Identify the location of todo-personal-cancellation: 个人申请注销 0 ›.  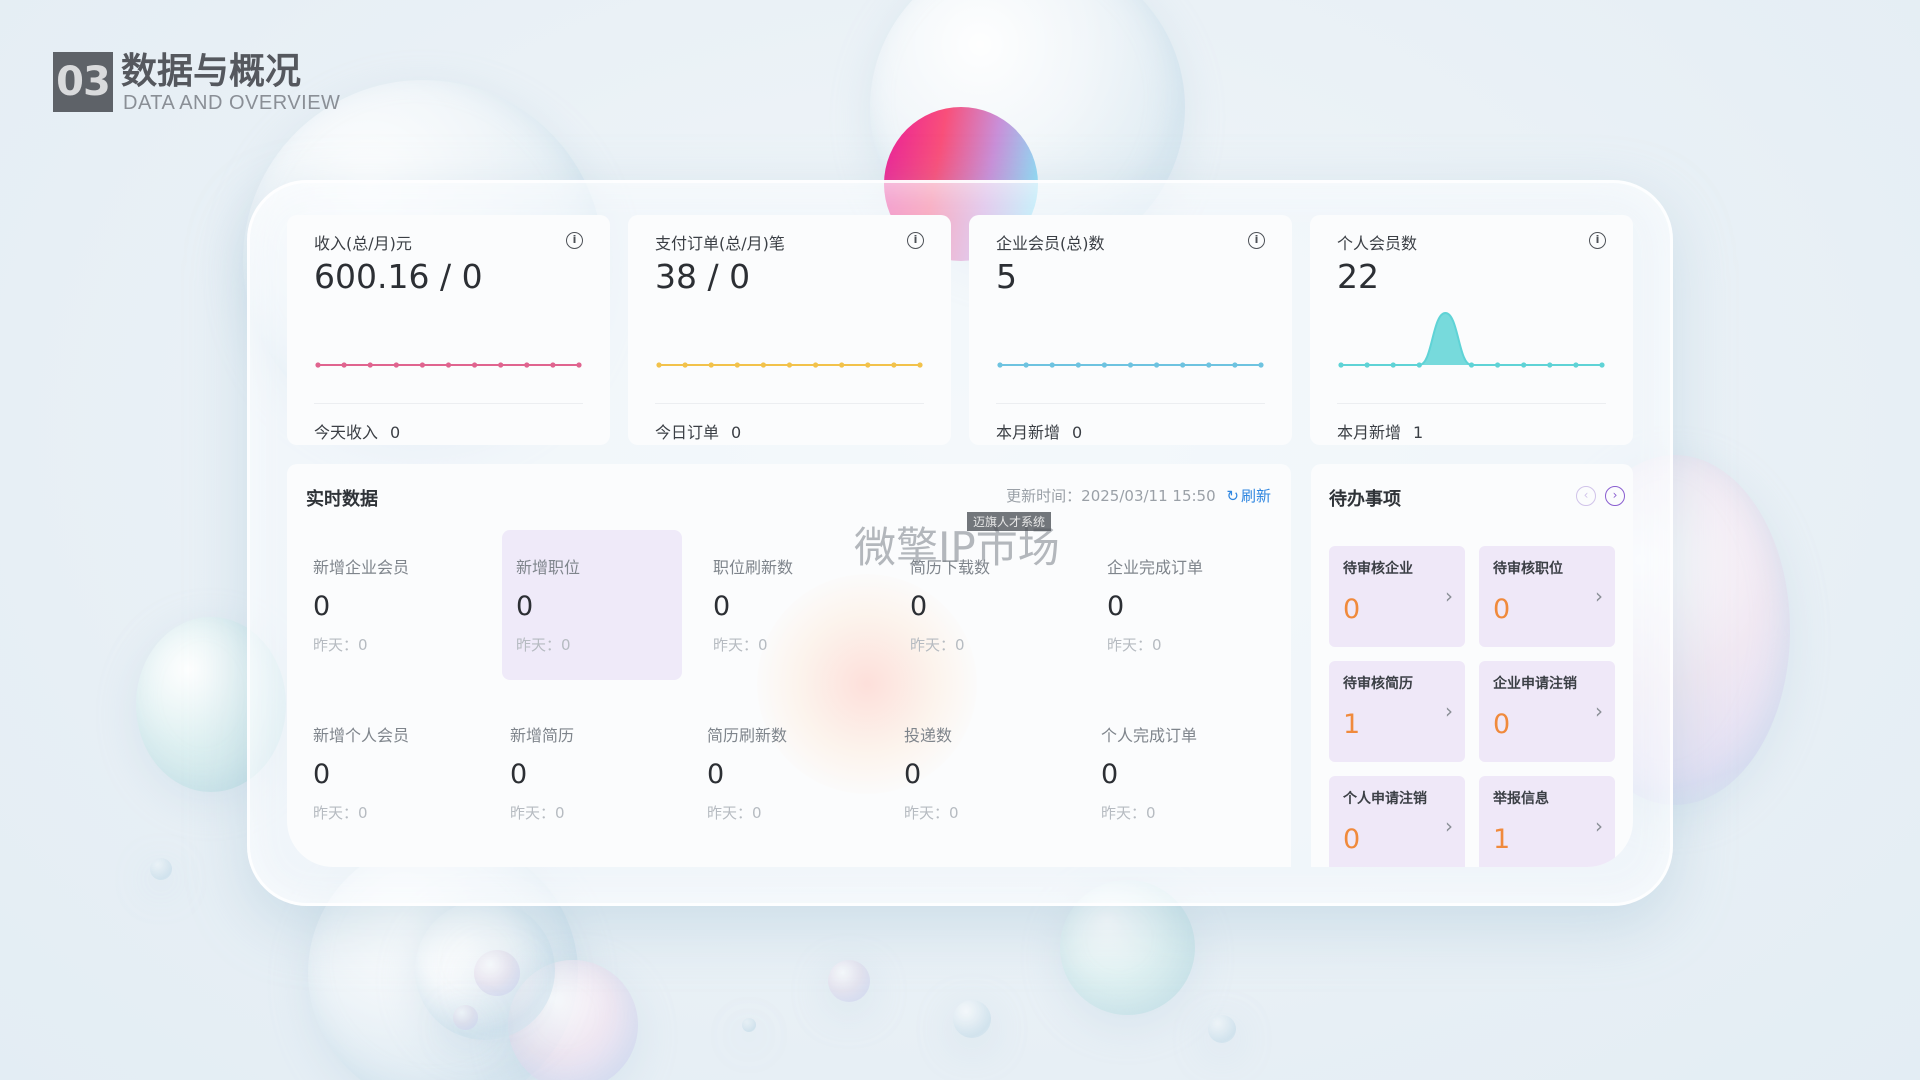
(1397, 821).